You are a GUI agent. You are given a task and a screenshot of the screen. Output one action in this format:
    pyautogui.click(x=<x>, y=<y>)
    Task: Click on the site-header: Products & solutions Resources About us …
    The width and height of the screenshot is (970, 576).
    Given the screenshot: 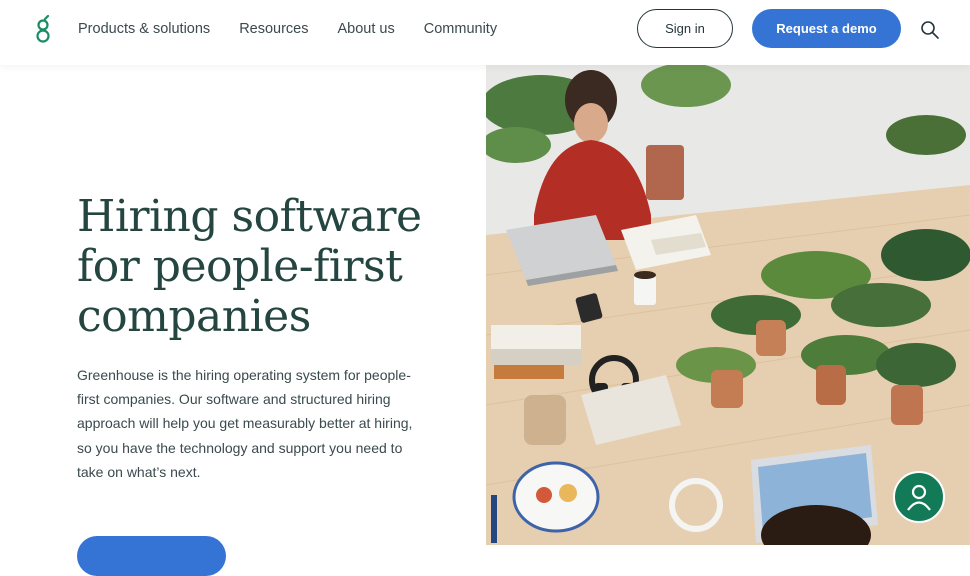 What is the action you would take?
    pyautogui.click(x=485, y=32)
    